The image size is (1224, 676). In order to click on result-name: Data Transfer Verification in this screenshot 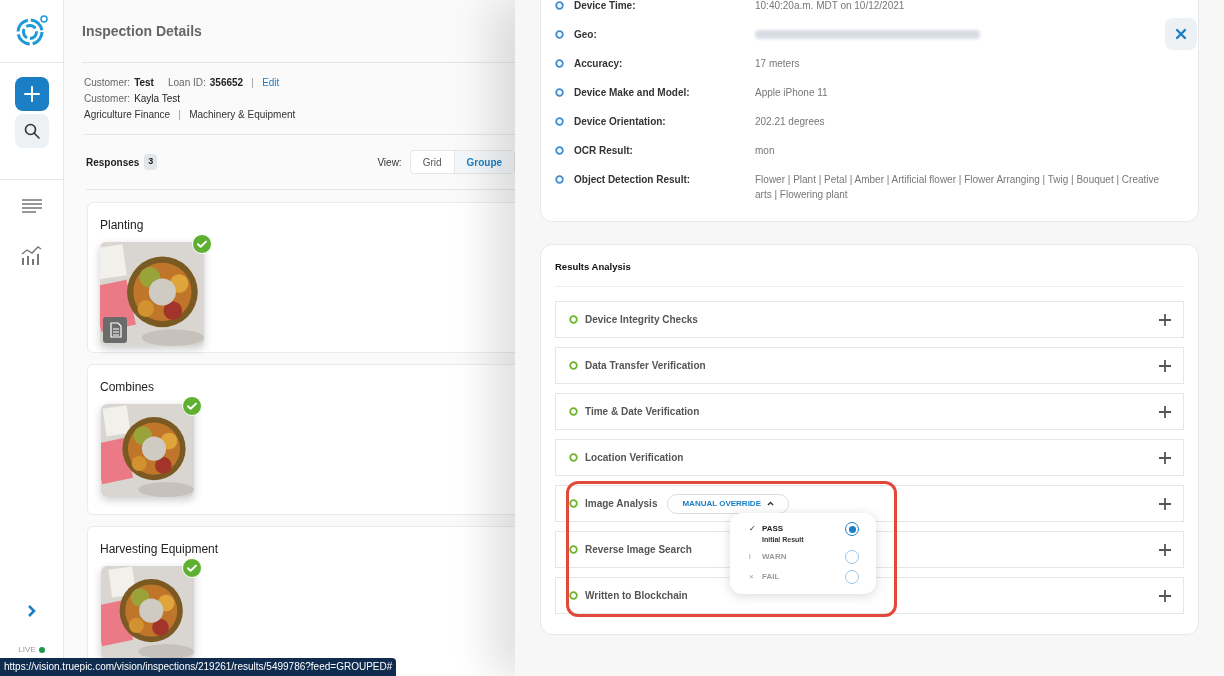, I will do `click(645, 366)`.